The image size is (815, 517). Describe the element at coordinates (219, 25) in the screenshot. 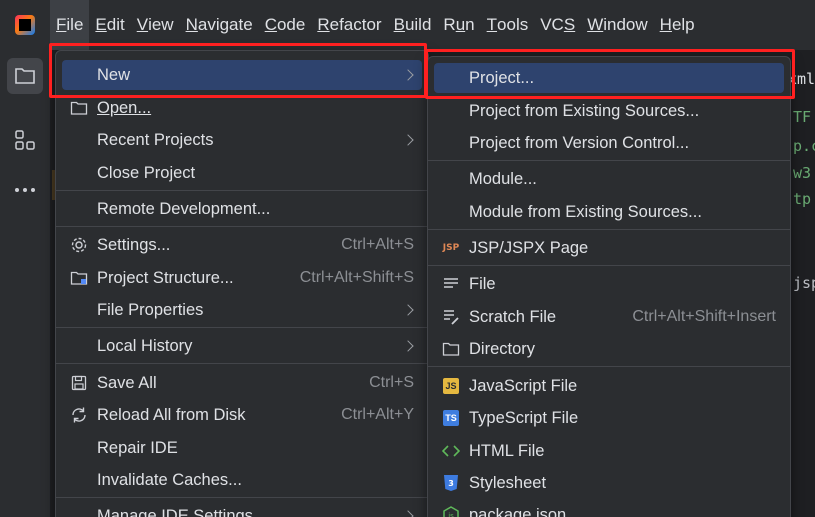

I see `menu-navigate: Navigate` at that location.